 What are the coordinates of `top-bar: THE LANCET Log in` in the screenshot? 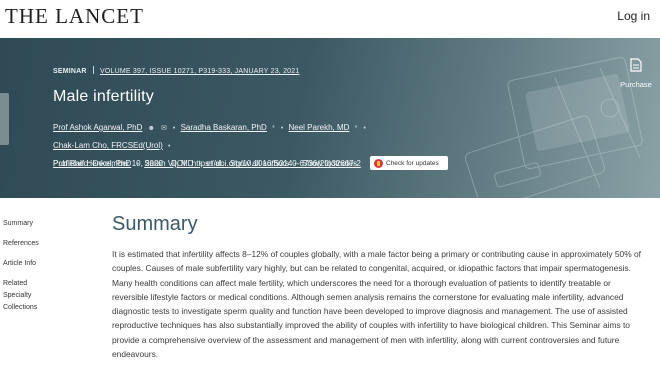 It's located at (330, 19).